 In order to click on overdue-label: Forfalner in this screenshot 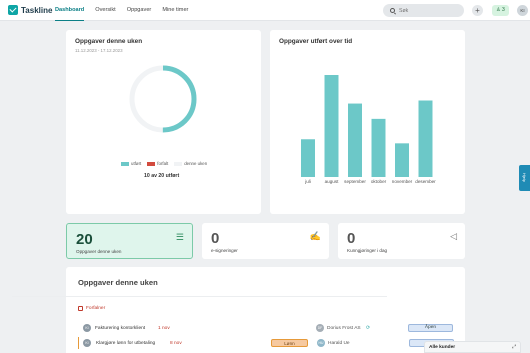, I will do `click(96, 308)`.